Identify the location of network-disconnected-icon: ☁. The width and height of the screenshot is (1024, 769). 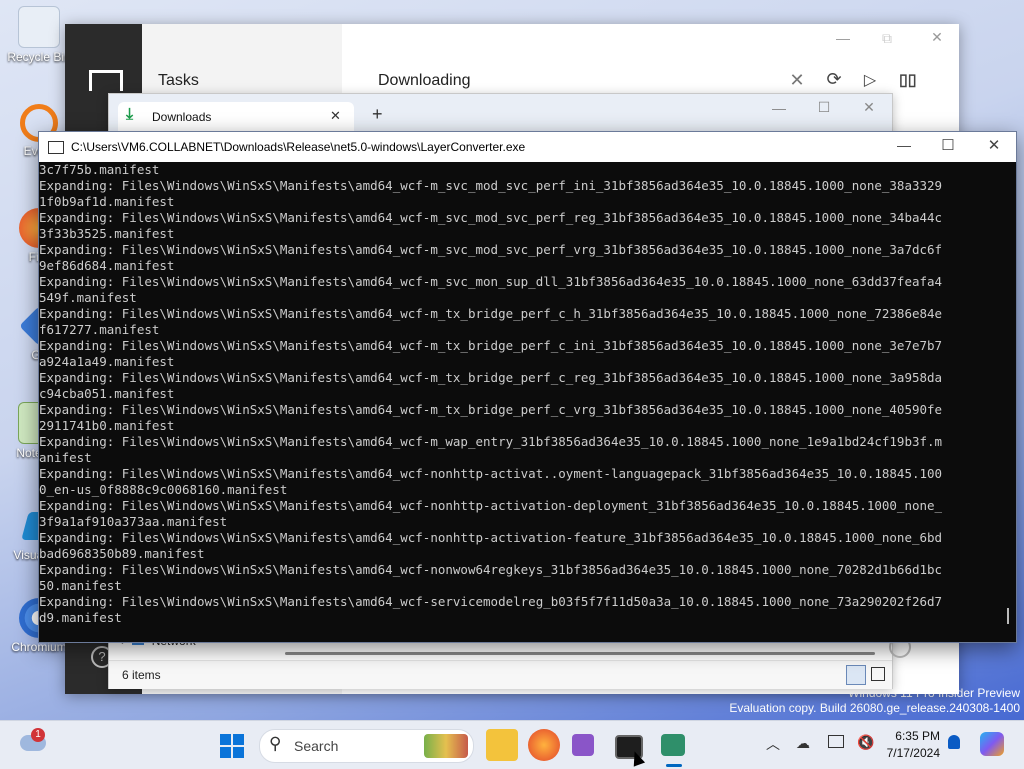
(803, 743).